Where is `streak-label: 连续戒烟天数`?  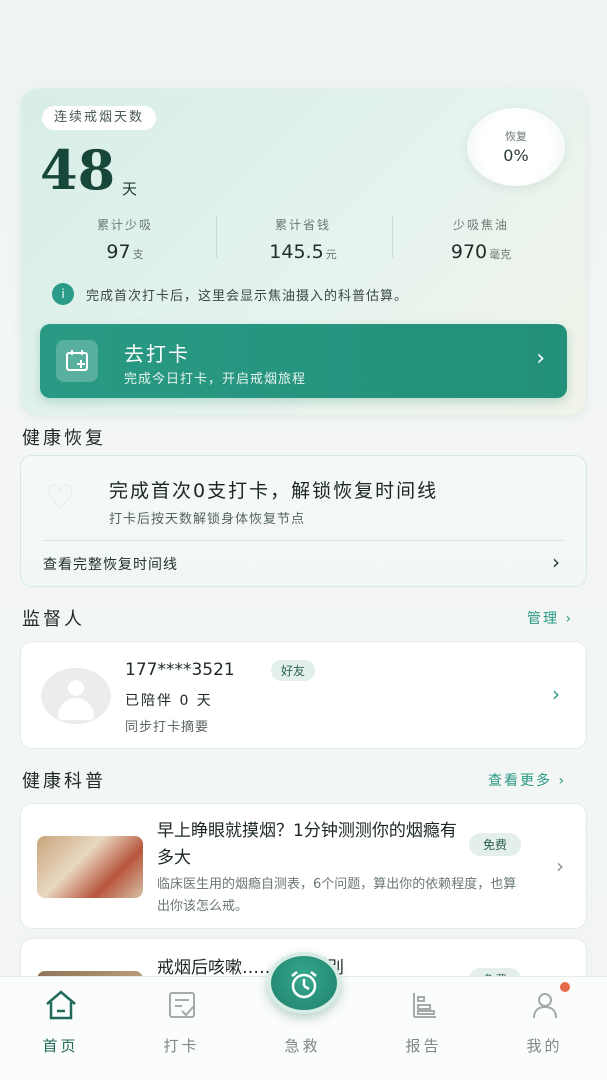
streak-label: 连续戒烟天数 is located at coordinates (99, 118).